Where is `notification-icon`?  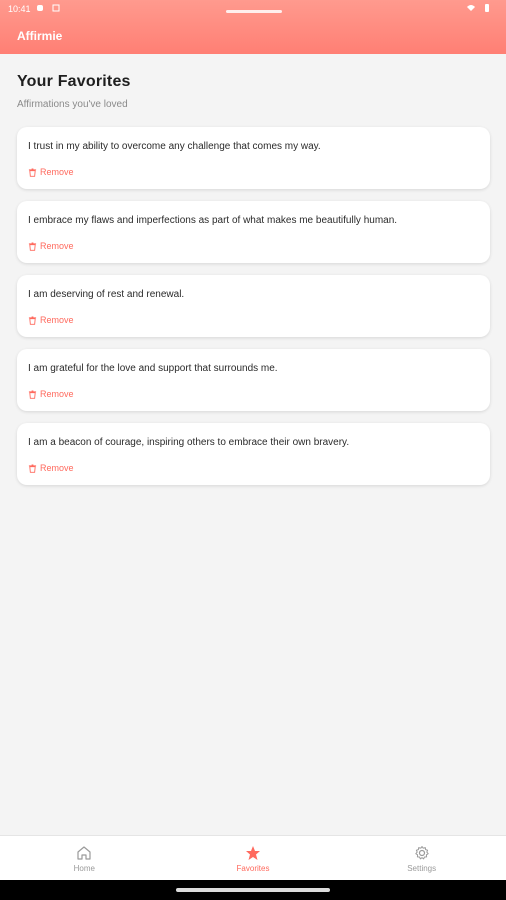 notification-icon is located at coordinates (40, 8).